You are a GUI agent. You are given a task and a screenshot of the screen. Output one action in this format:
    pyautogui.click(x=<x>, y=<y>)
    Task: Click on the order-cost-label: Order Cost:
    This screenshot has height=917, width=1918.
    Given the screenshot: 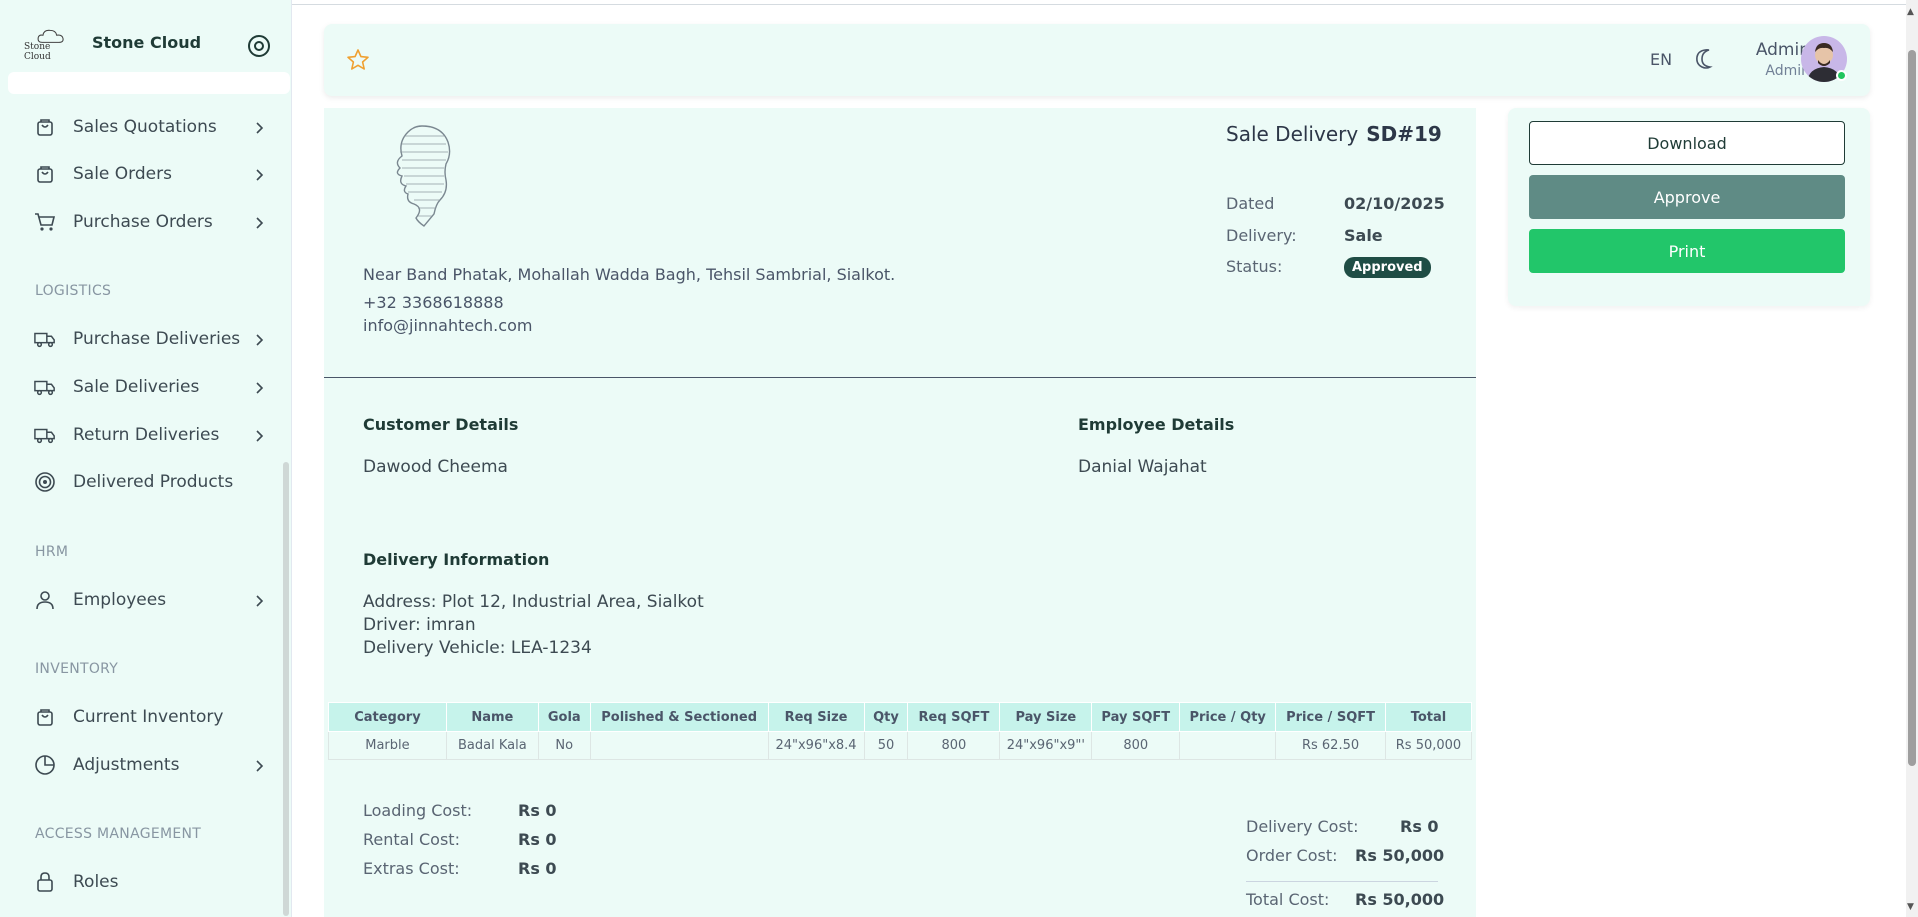 What is the action you would take?
    pyautogui.click(x=1292, y=855)
    